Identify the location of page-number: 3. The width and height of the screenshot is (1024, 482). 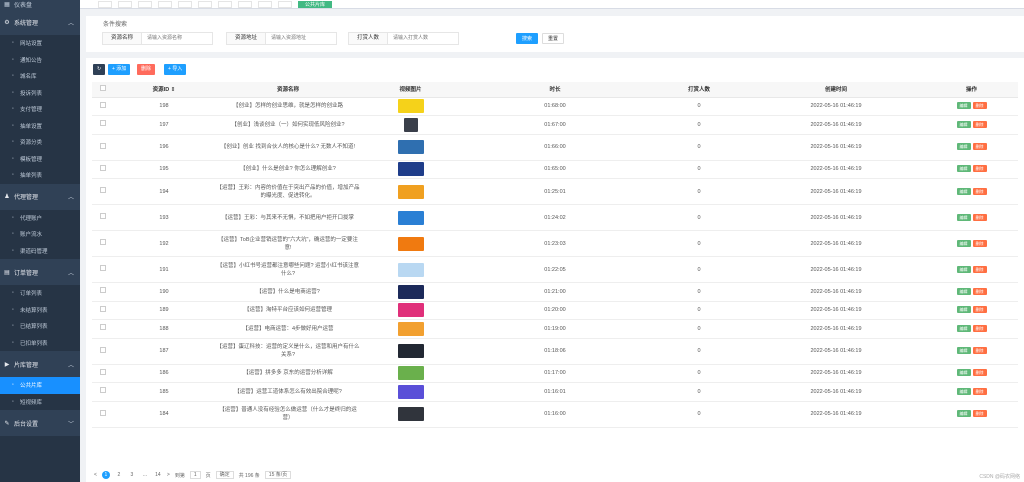
(132, 475).